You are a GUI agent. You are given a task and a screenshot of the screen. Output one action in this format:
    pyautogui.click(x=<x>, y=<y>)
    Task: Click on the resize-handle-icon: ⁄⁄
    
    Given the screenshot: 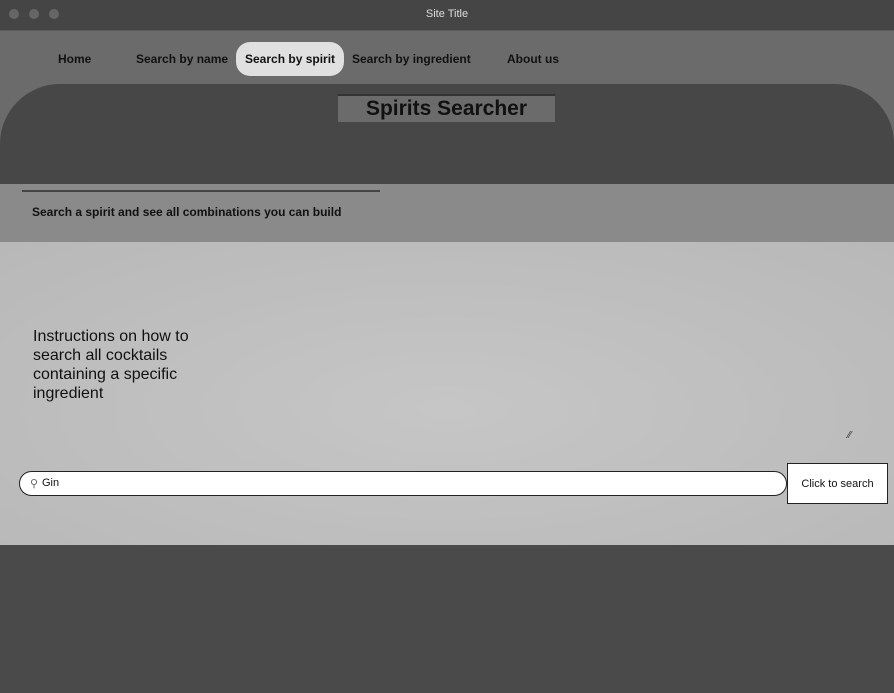 What is the action you would take?
    pyautogui.click(x=849, y=435)
    